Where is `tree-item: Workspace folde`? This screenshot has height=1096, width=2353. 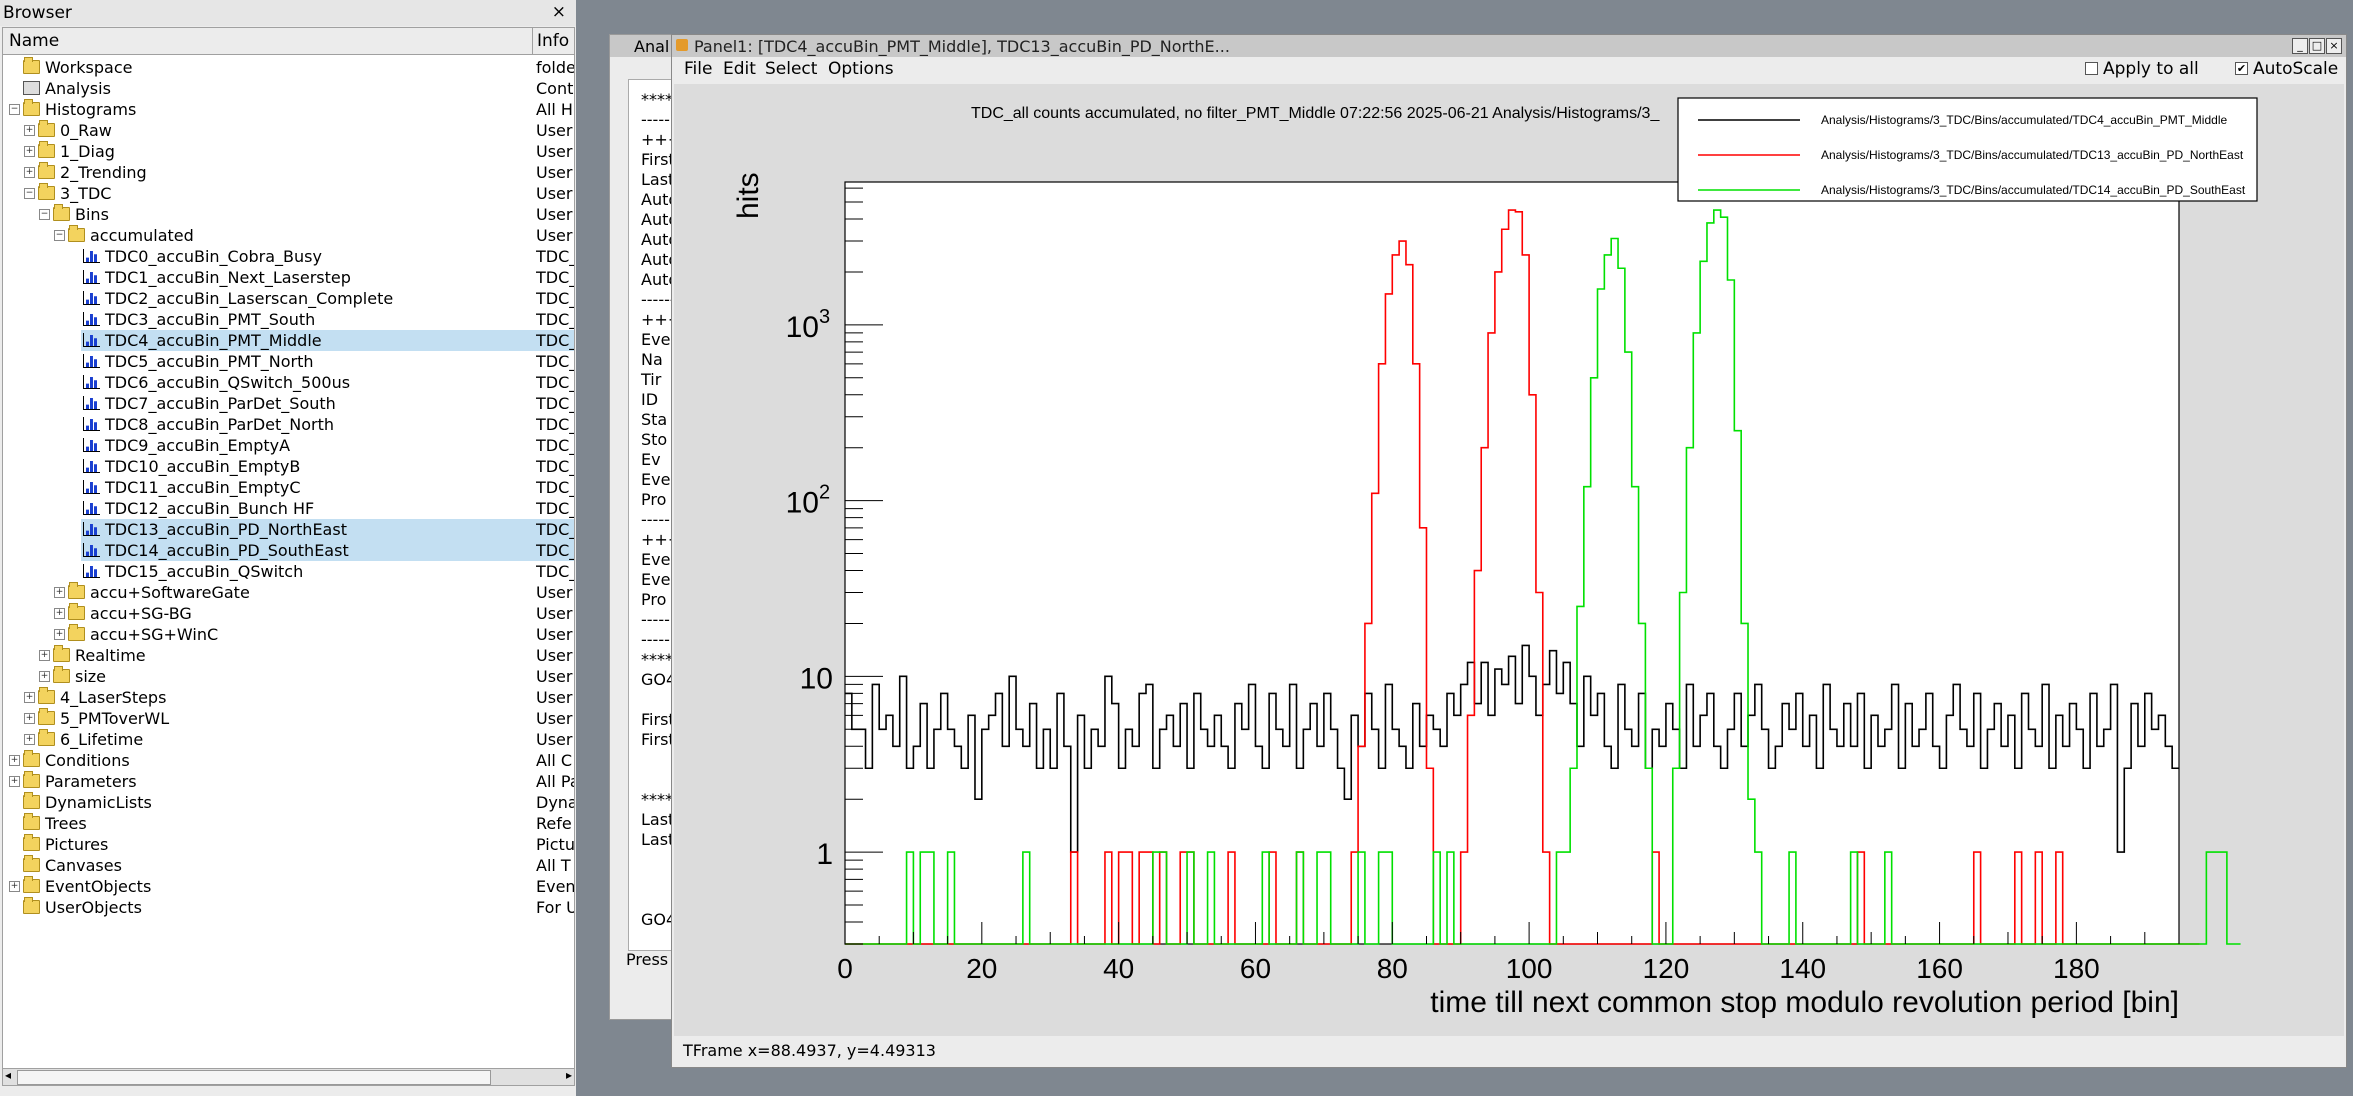
tree-item: Workspace folde is located at coordinates (288, 67).